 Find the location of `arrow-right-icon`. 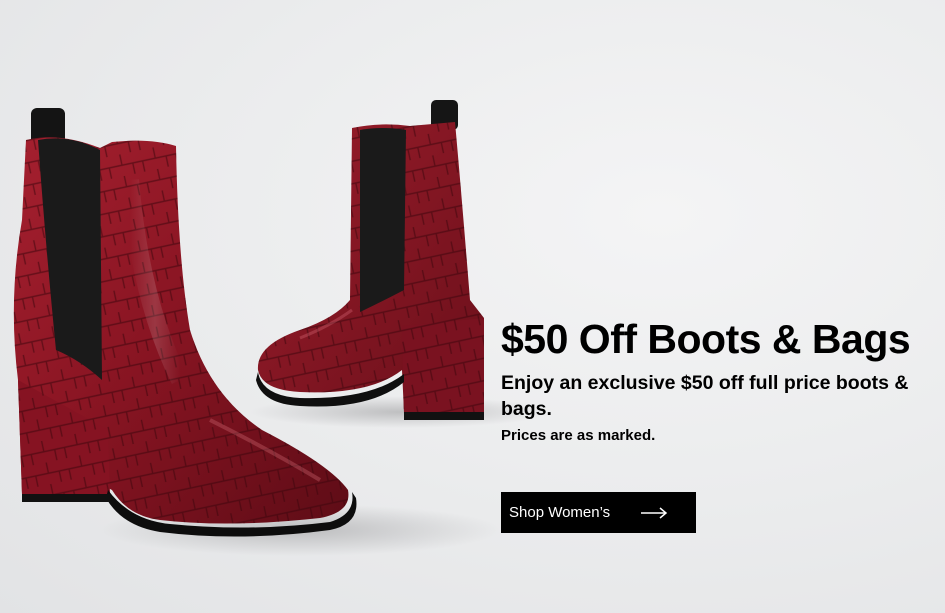

arrow-right-icon is located at coordinates (654, 513).